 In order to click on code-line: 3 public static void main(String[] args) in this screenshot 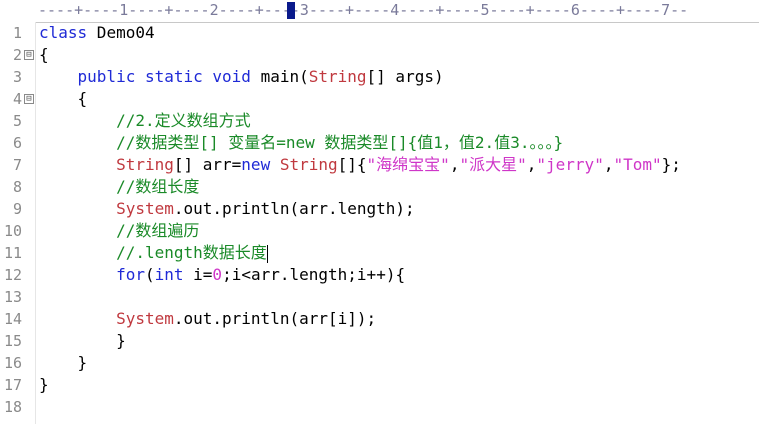, I will do `click(379, 77)`.